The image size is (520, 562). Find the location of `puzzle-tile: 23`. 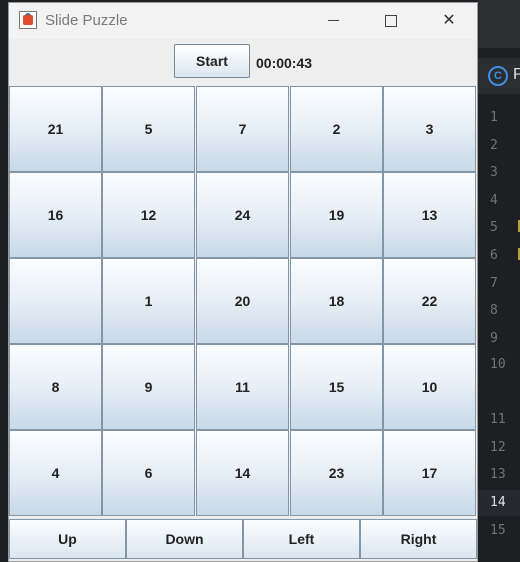

puzzle-tile: 23 is located at coordinates (336, 473).